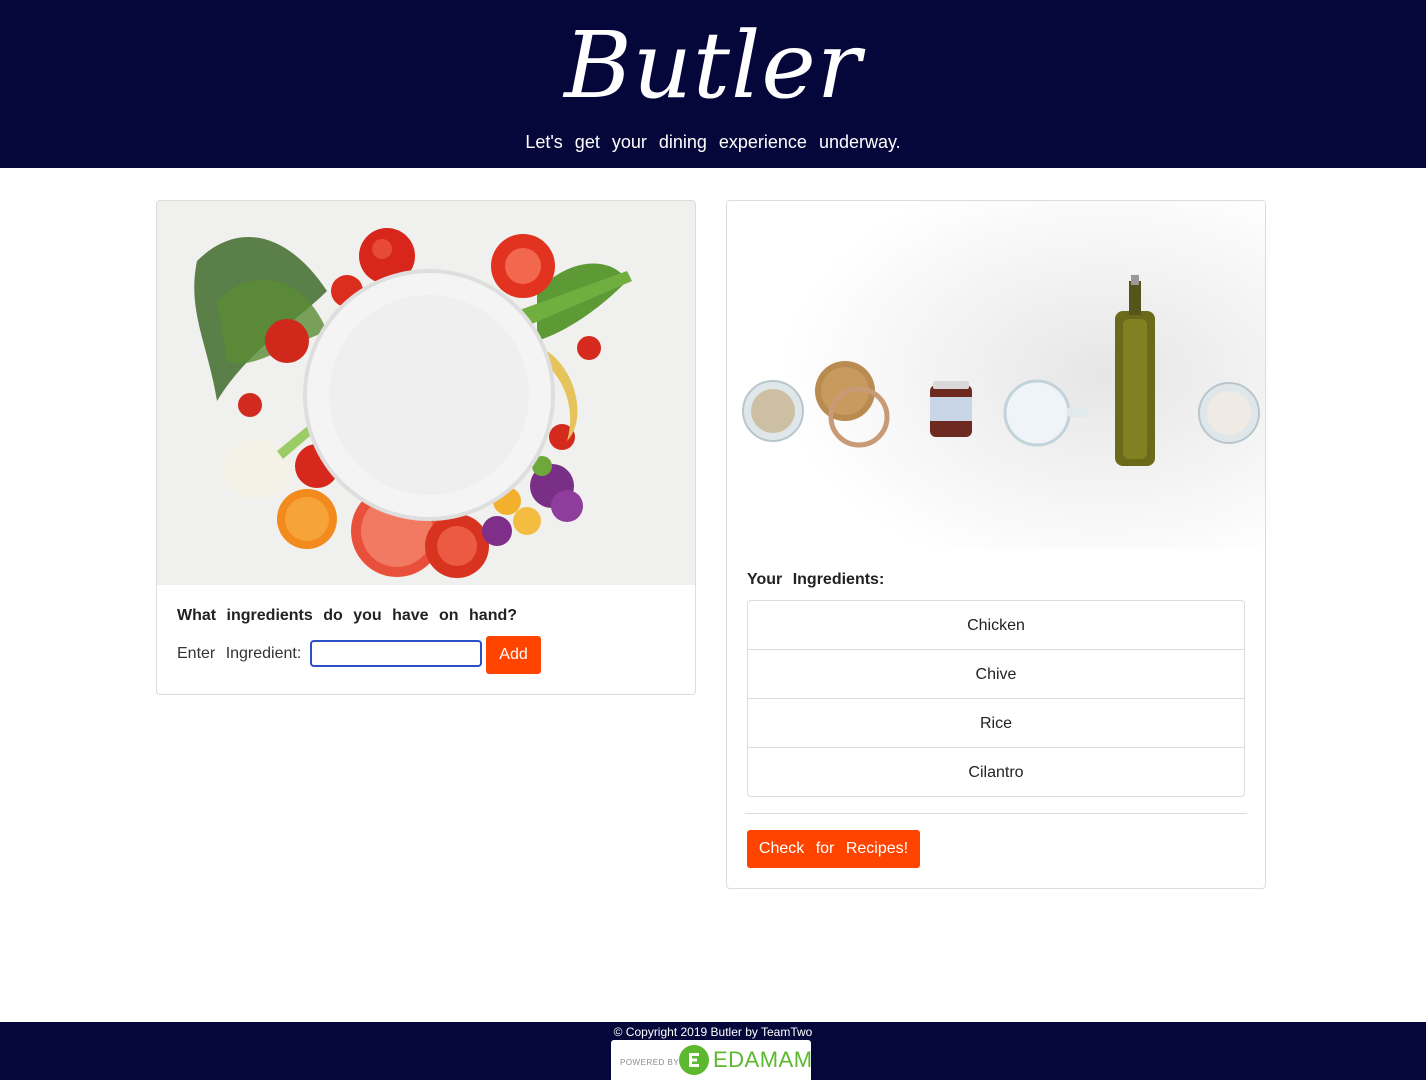 This screenshot has height=1080, width=1426. Describe the element at coordinates (763, 1059) in the screenshot. I see `edamam-wordmark: EDAMAM` at that location.